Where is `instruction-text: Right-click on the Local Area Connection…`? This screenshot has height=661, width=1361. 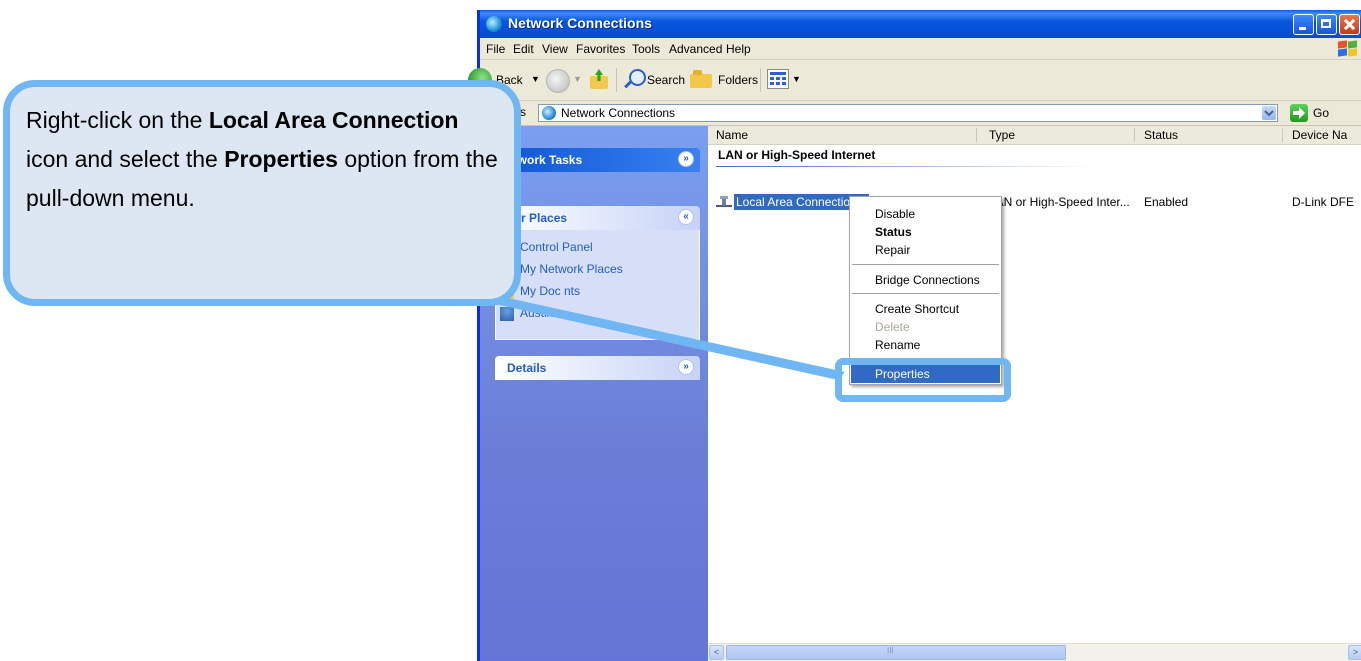 instruction-text: Right-click on the Local Area Connection… is located at coordinates (266, 159).